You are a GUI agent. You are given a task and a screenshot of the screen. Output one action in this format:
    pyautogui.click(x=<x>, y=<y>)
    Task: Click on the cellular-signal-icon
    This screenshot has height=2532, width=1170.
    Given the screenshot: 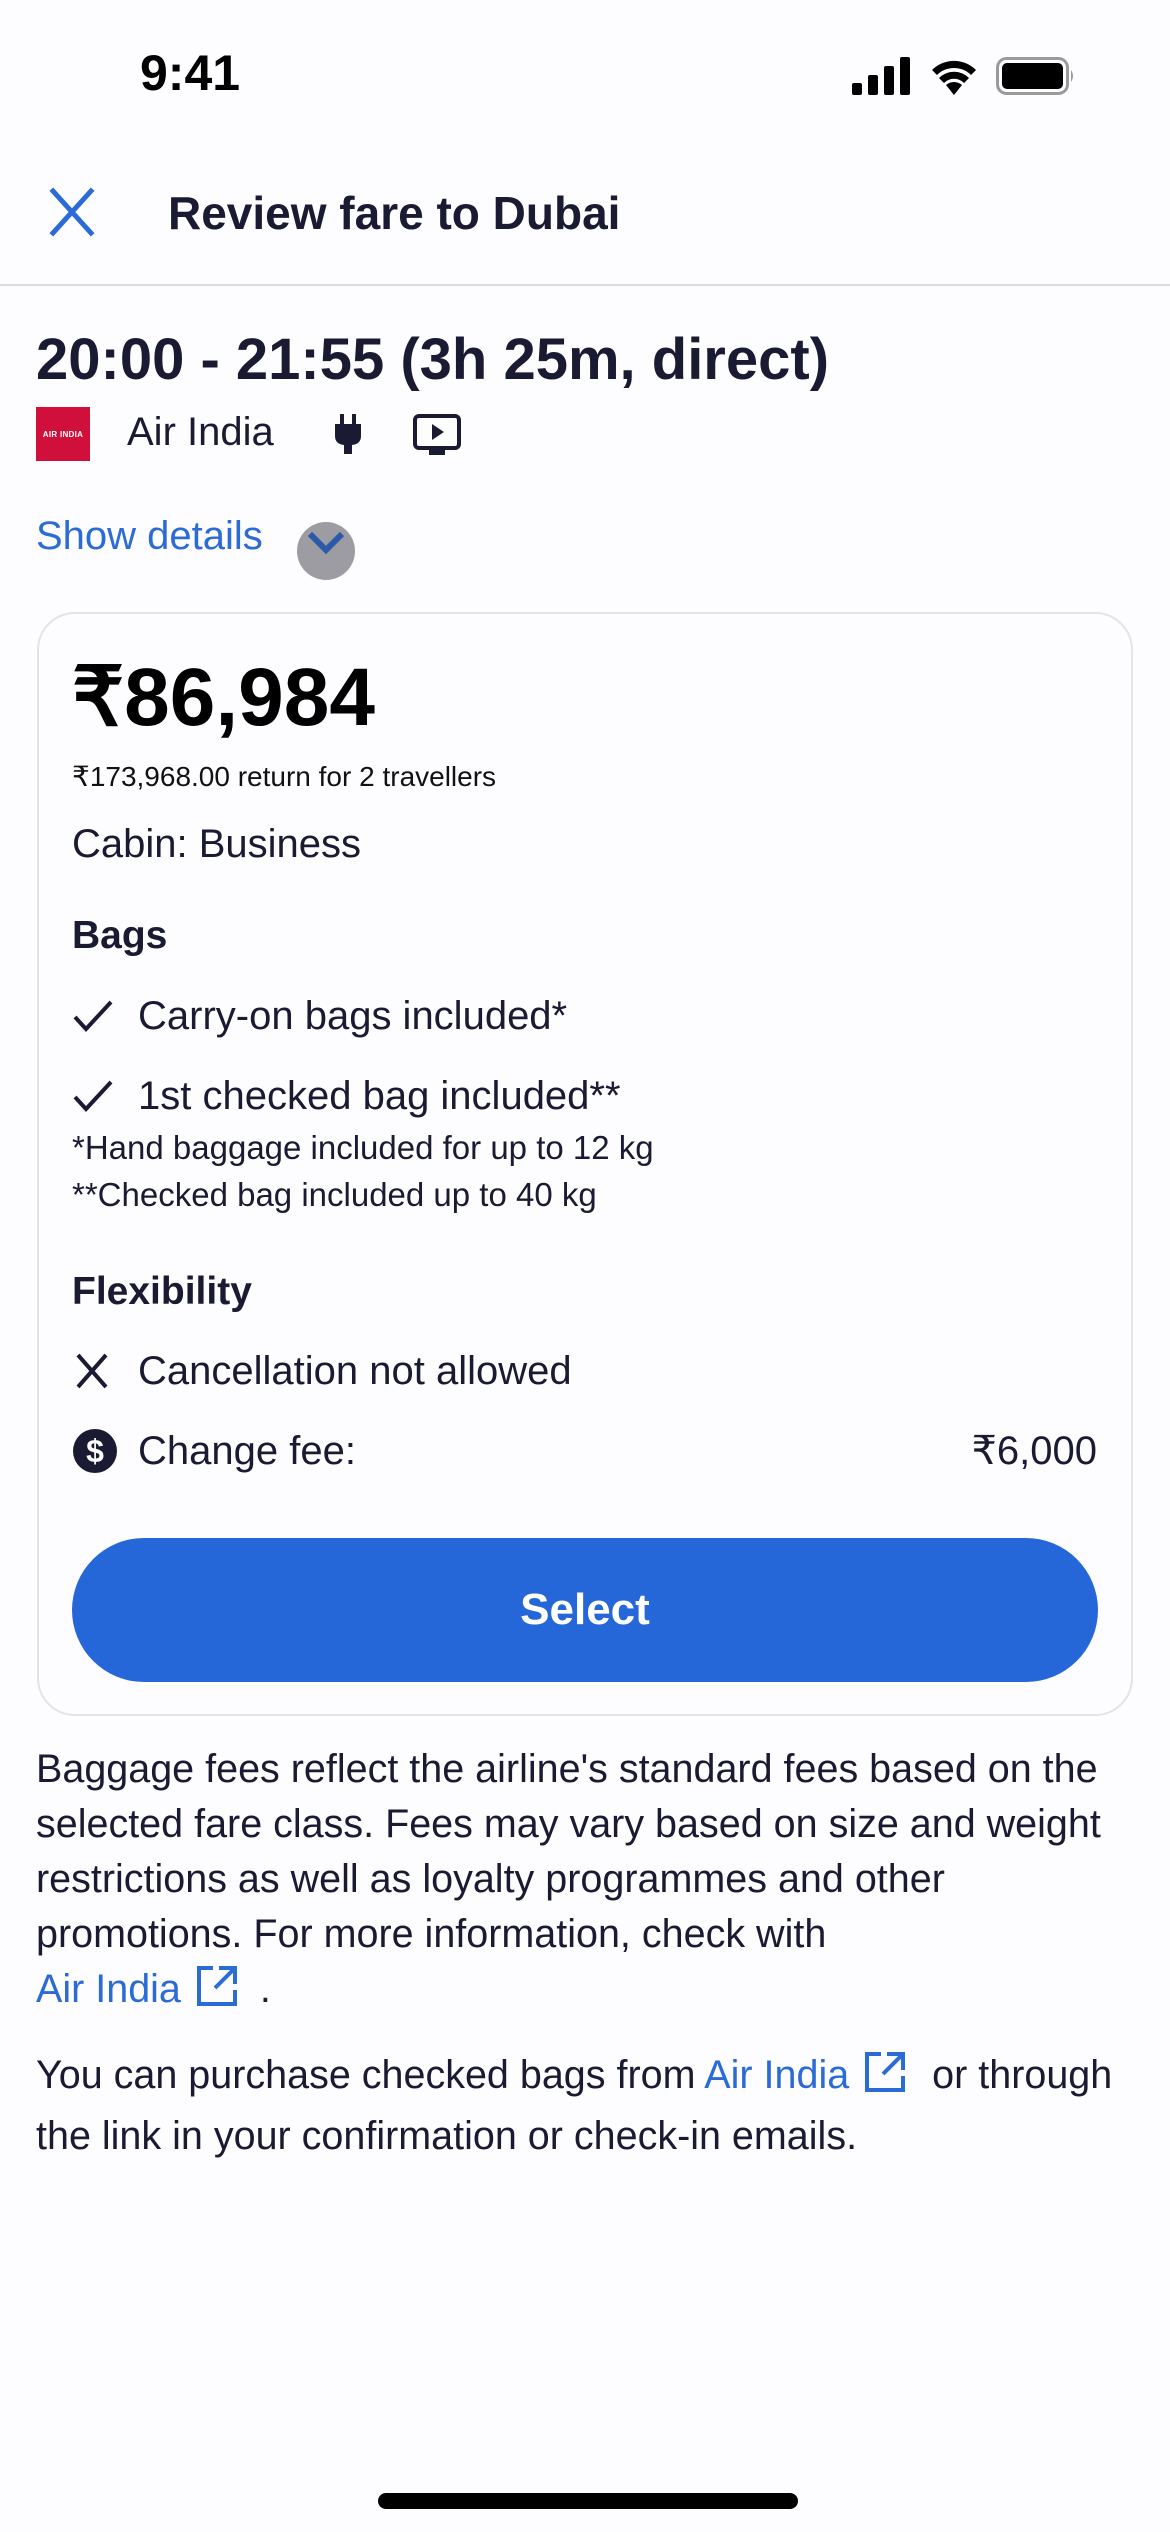 What is the action you would take?
    pyautogui.click(x=881, y=76)
    